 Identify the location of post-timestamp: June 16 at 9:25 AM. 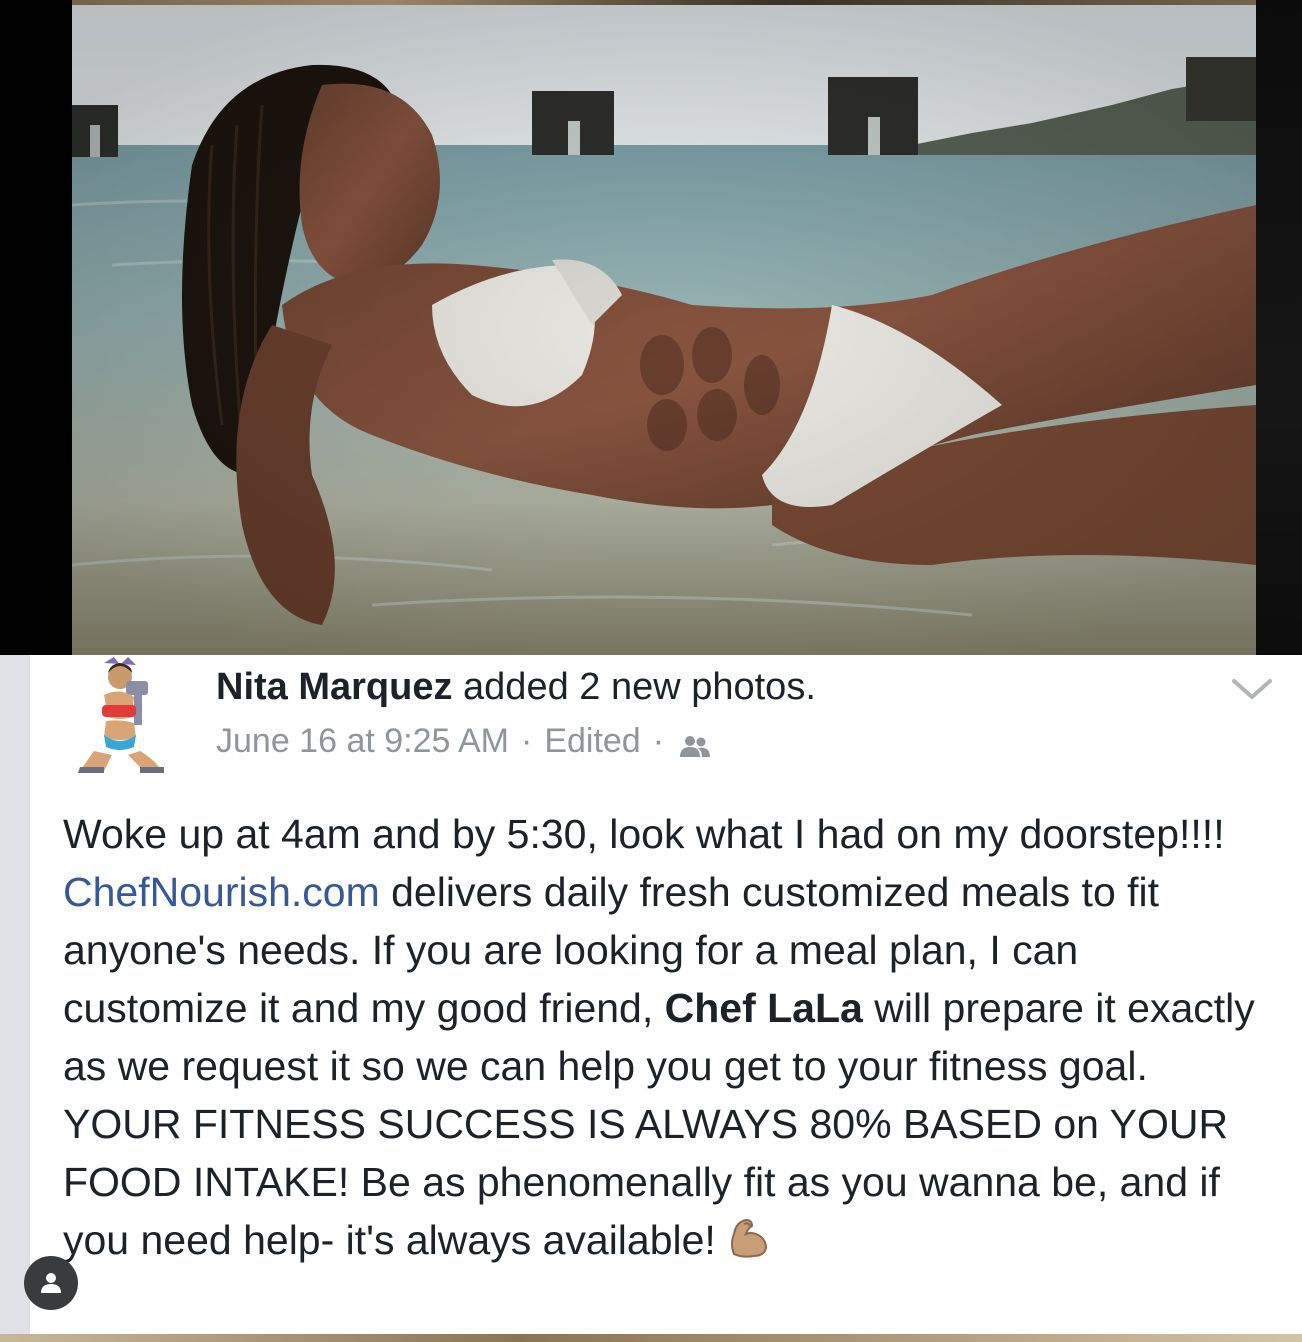
(362, 741).